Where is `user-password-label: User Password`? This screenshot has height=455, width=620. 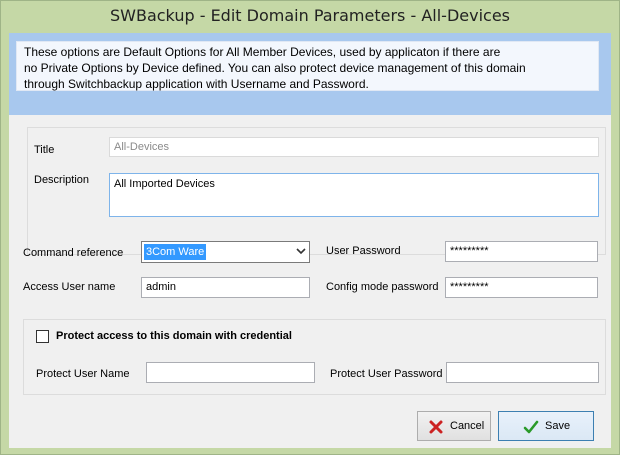
user-password-label: User Password is located at coordinates (363, 251).